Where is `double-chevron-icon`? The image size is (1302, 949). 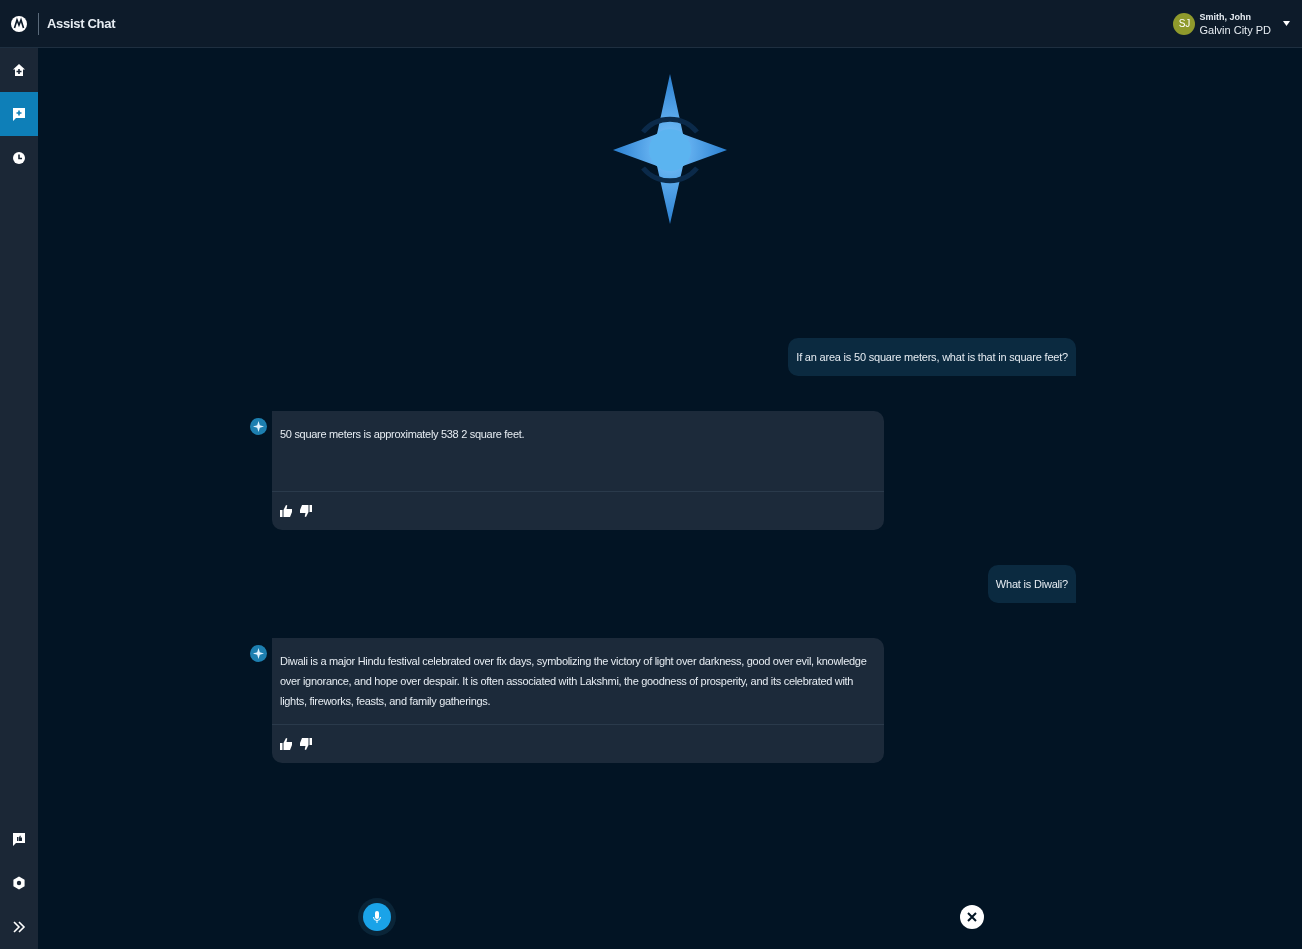 double-chevron-icon is located at coordinates (19, 927).